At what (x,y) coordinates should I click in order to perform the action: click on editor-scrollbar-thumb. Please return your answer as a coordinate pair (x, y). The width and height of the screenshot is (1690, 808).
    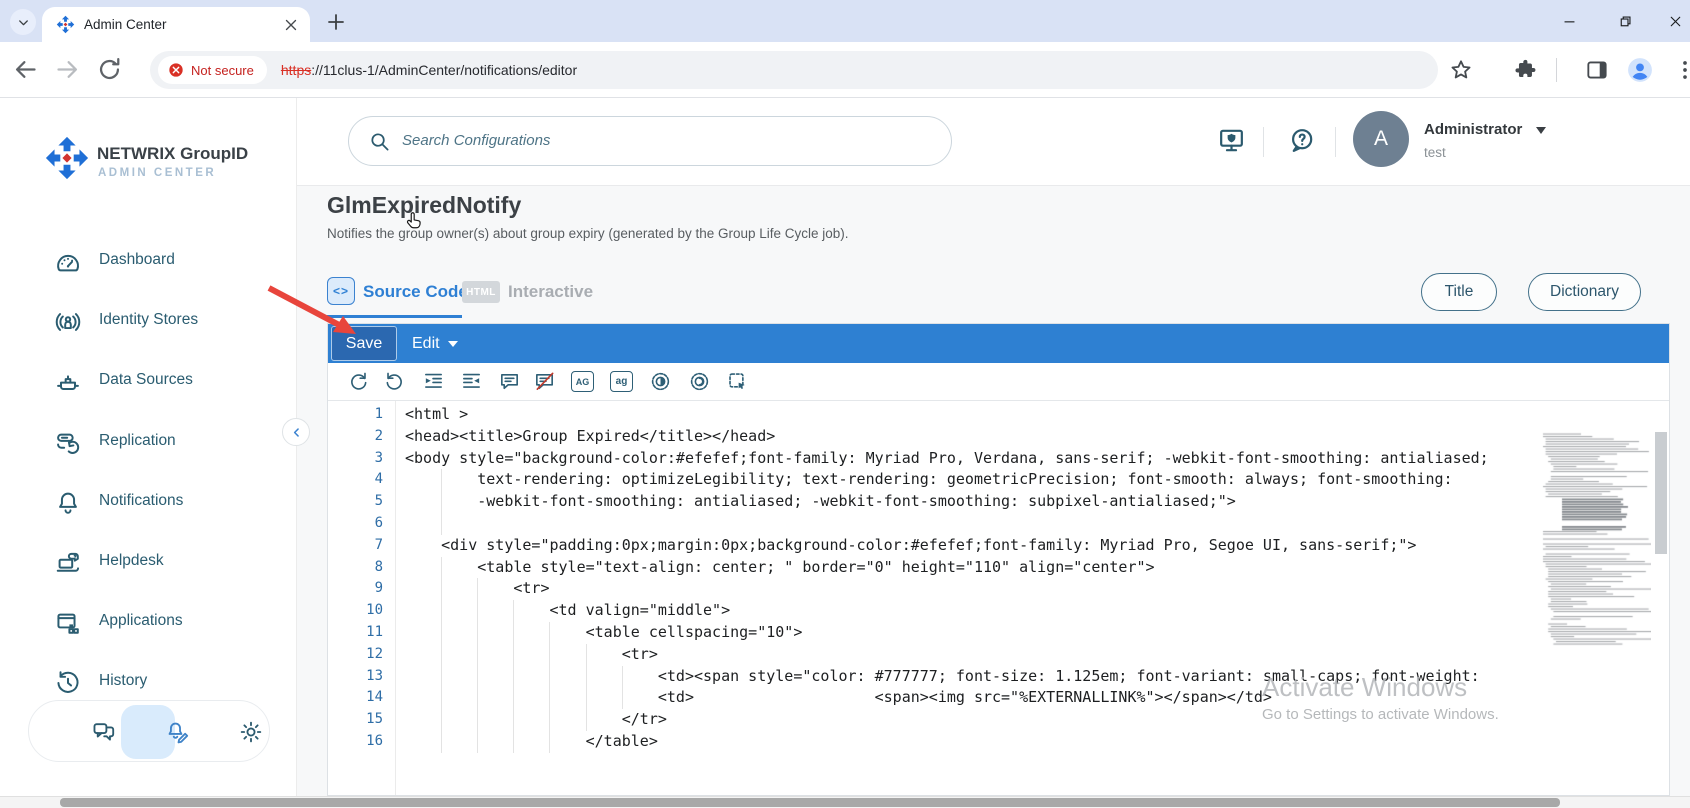
    Looking at the image, I should click on (1661, 493).